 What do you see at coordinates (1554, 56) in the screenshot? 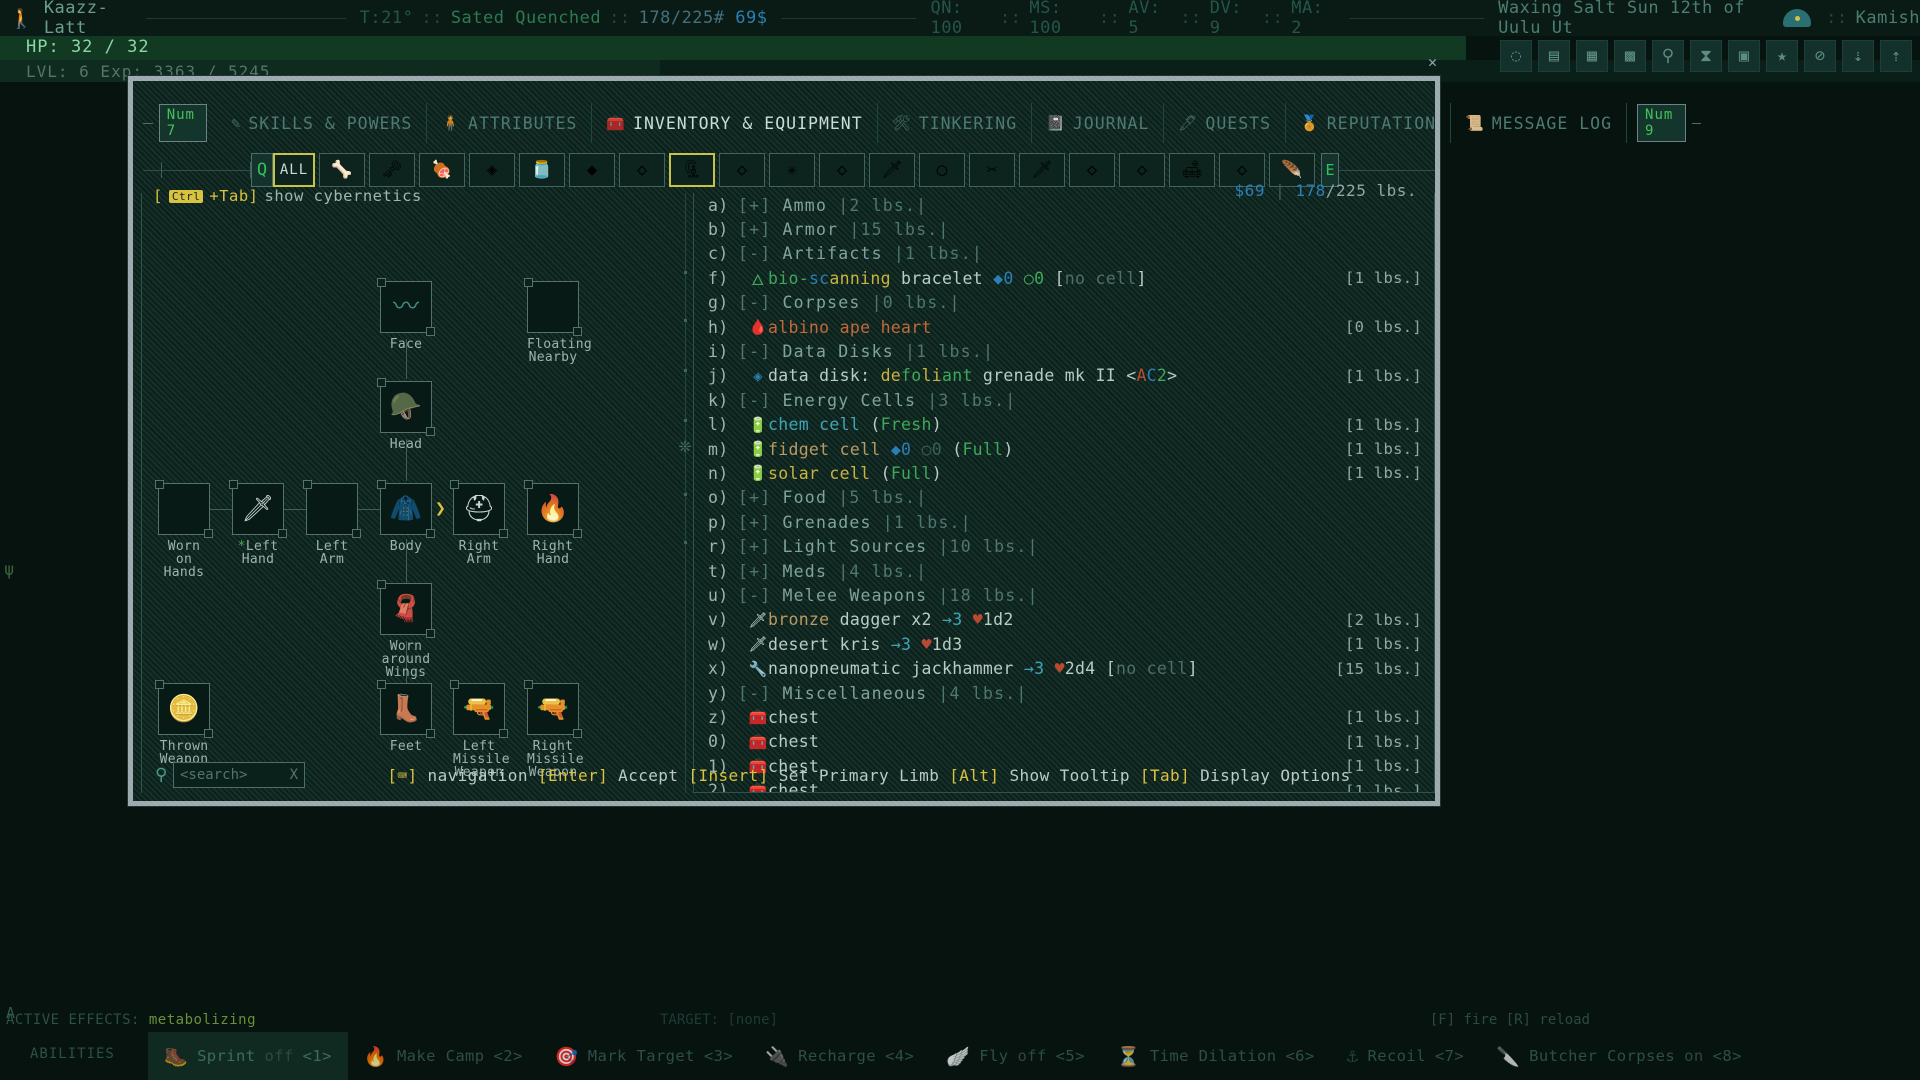
I see `lock-panel-icon: ▤` at bounding box center [1554, 56].